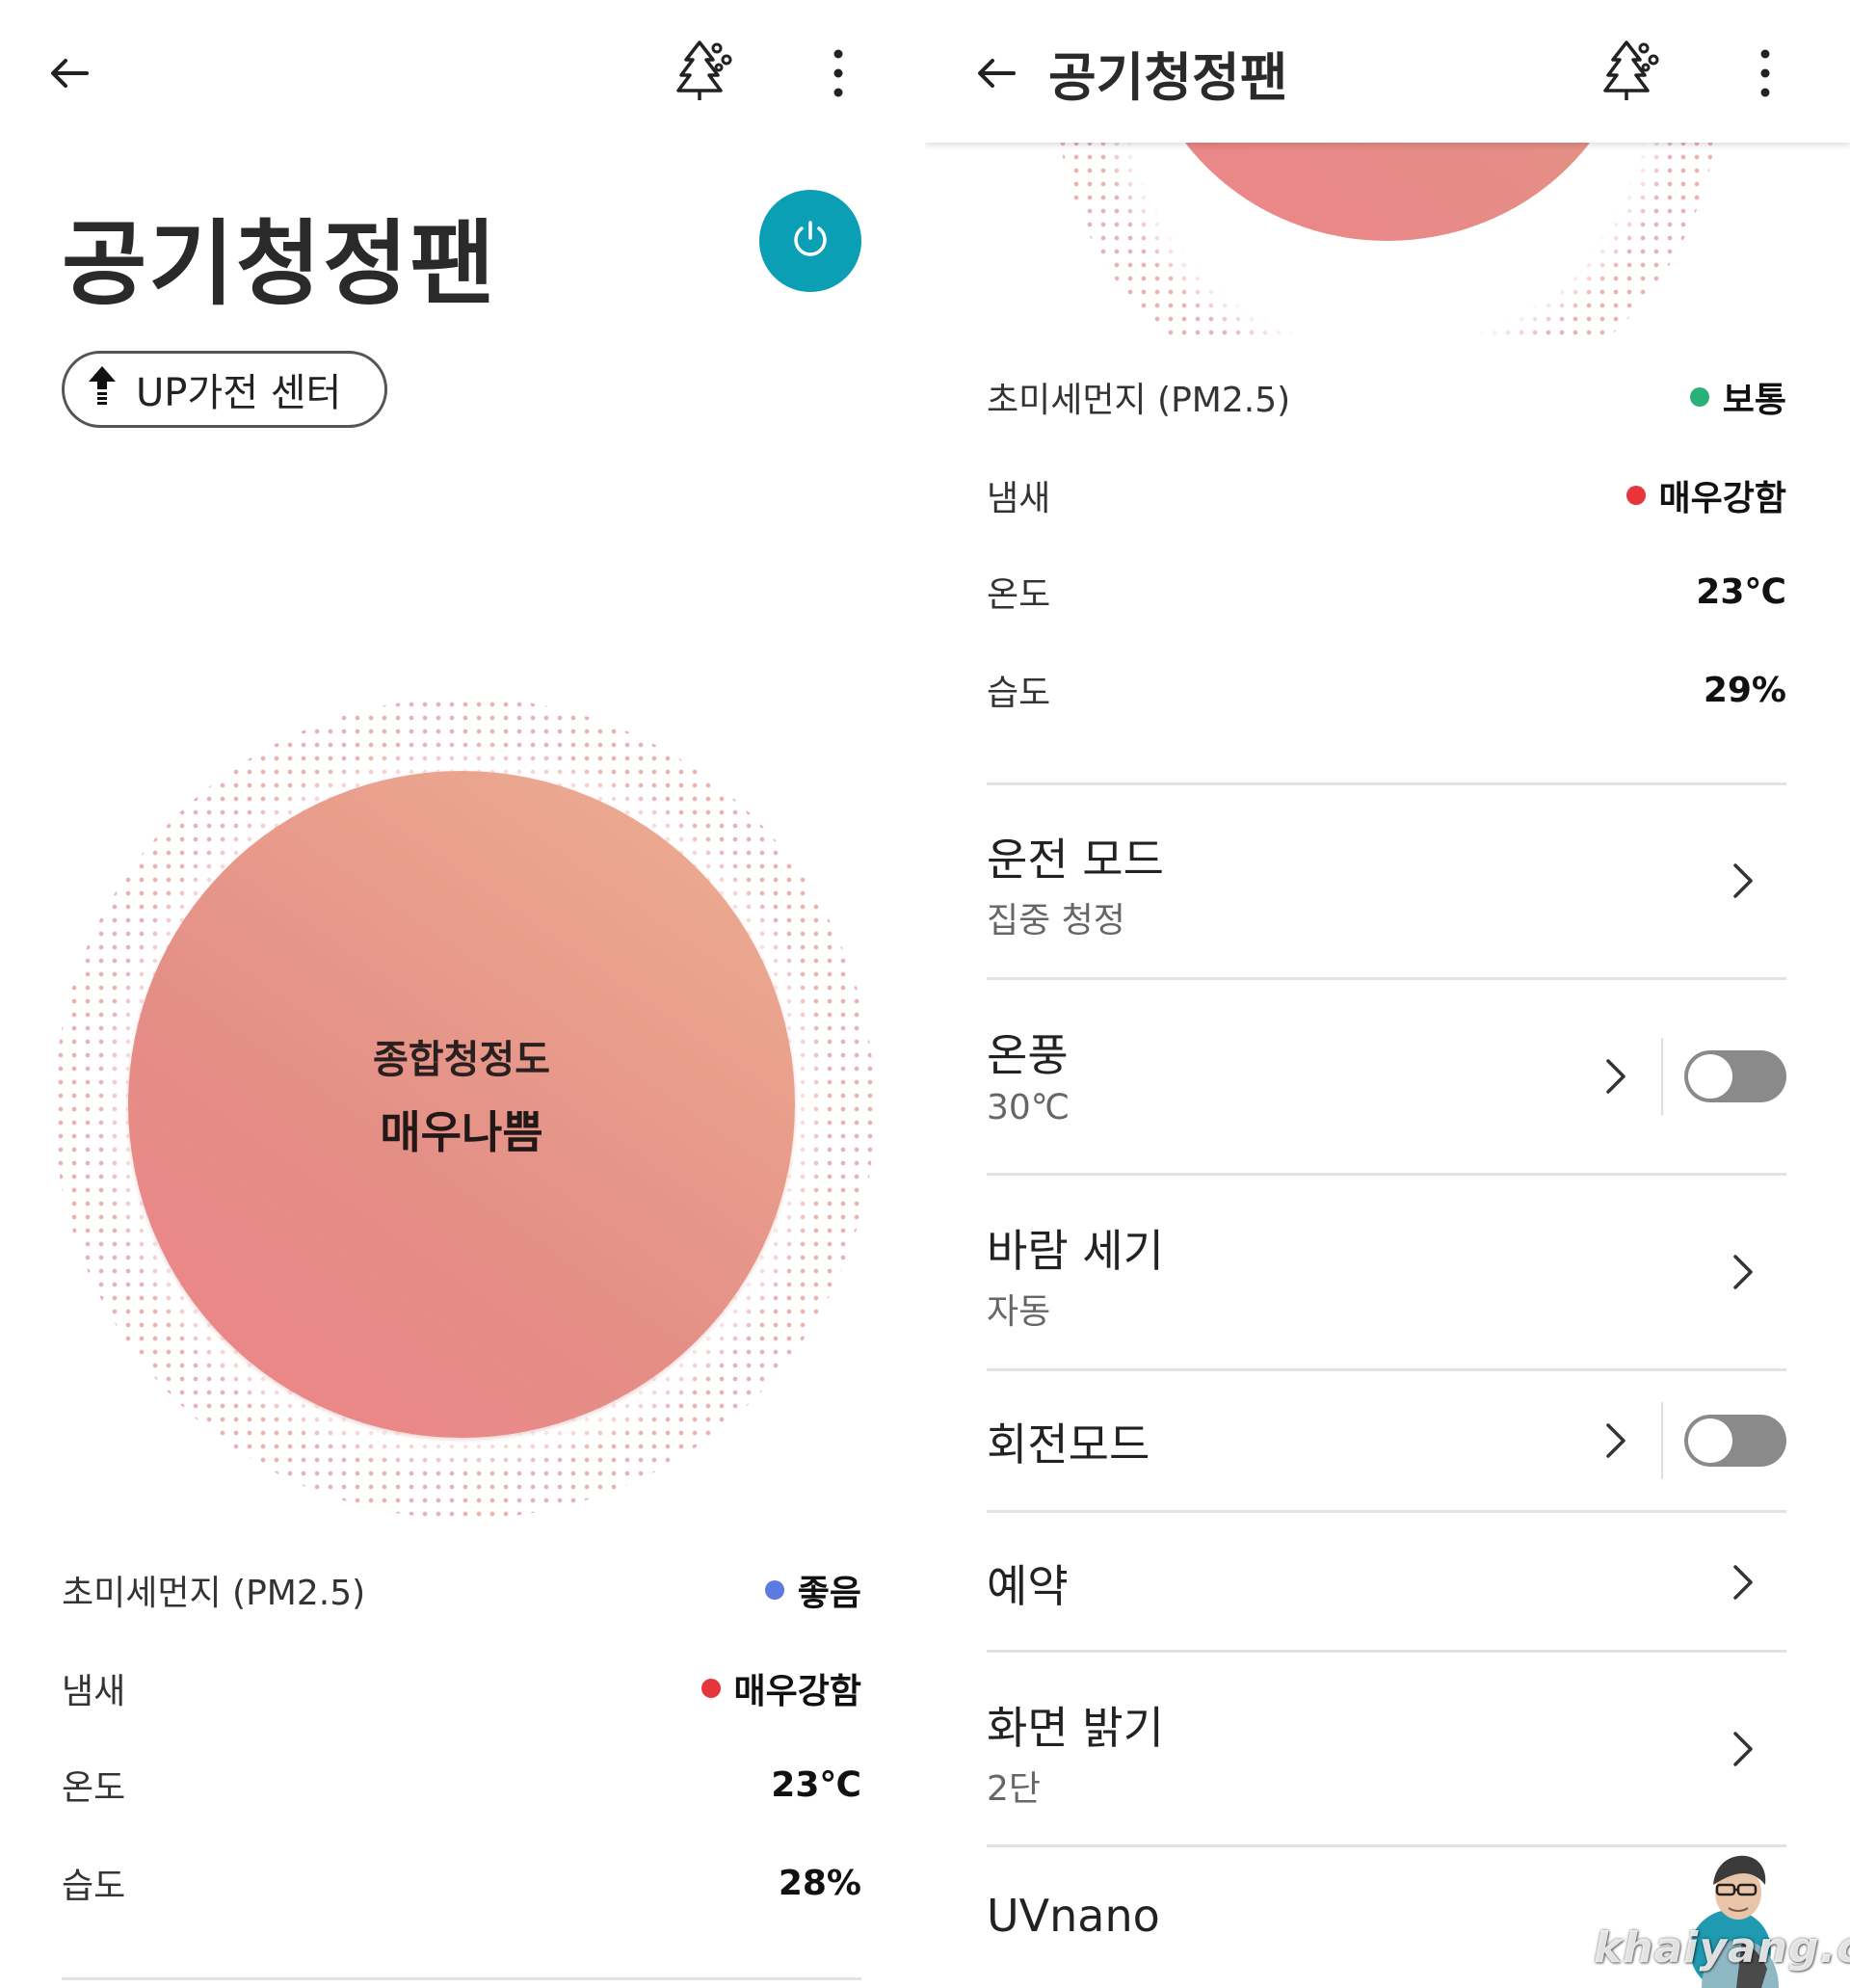 This screenshot has width=1850, height=1988. Describe the element at coordinates (1014, 1789) in the screenshot. I see `menu-item-subtitle: 2단` at that location.